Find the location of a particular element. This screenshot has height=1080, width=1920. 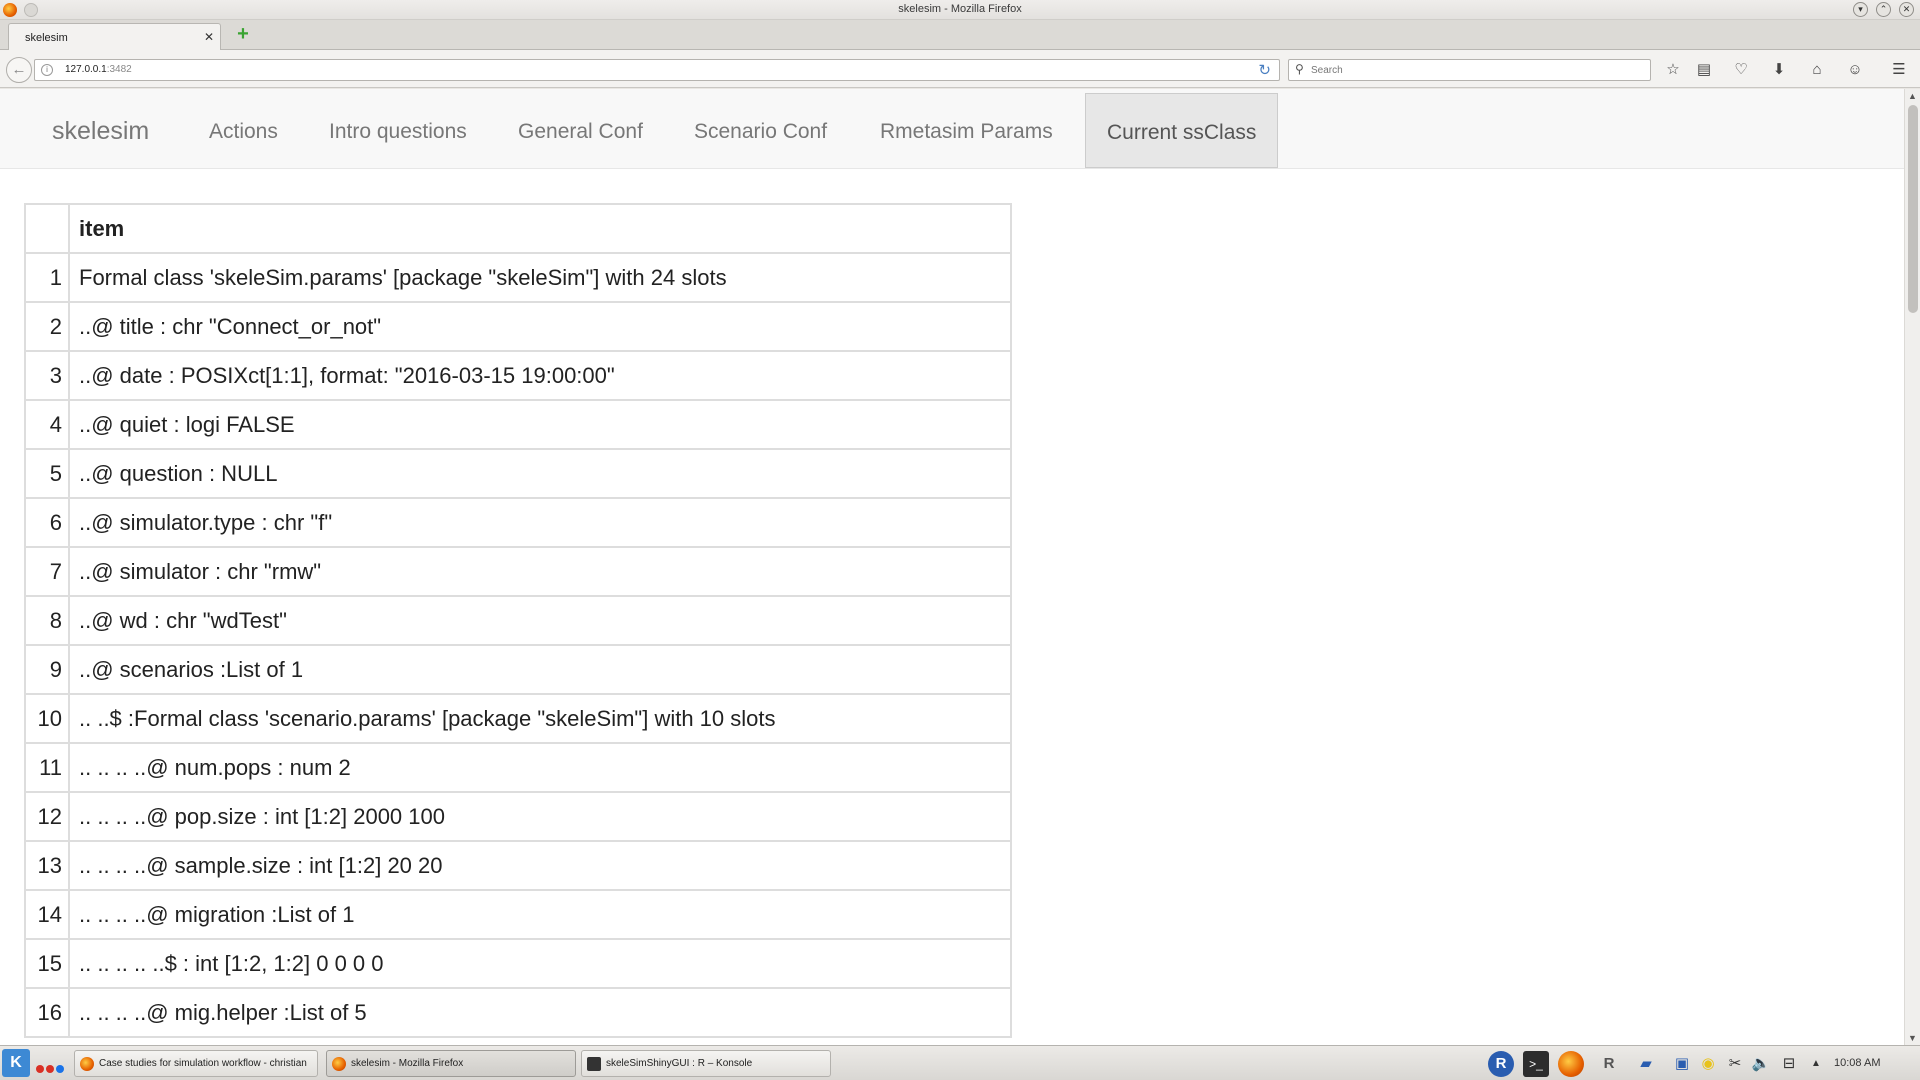

pocket-icon: ♡ is located at coordinates (1741, 70).